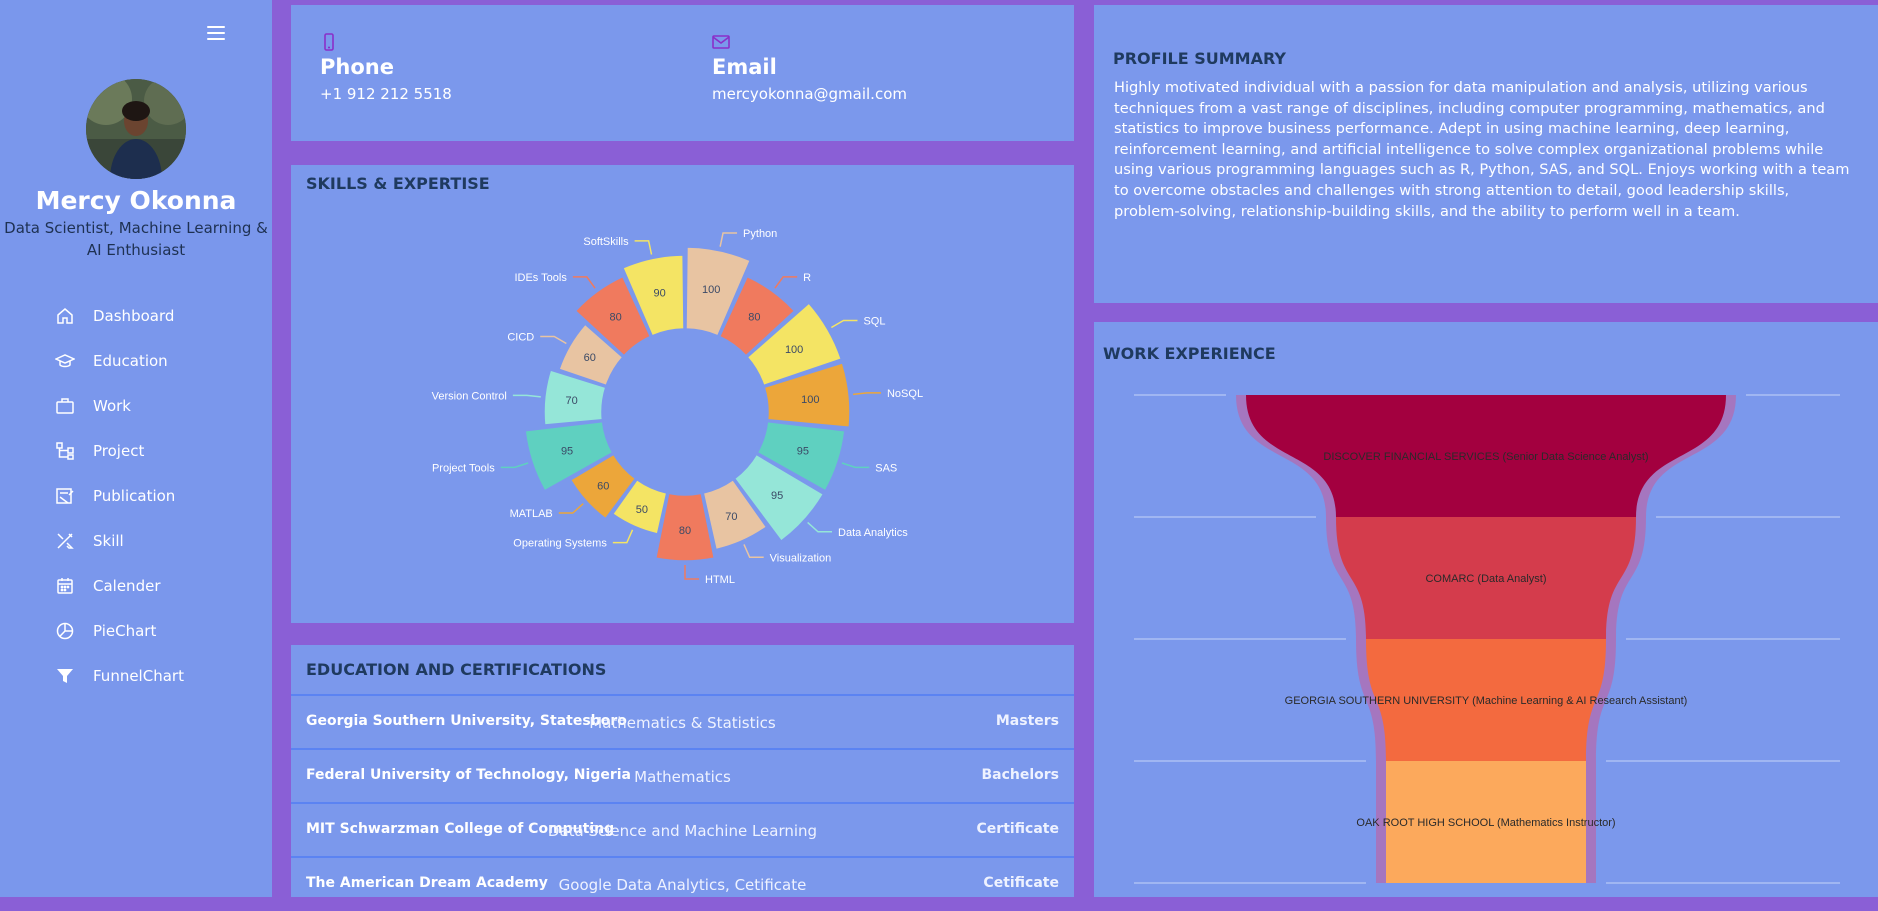  Describe the element at coordinates (520, 338) in the screenshot. I see `donut-category-label: CICD` at that location.